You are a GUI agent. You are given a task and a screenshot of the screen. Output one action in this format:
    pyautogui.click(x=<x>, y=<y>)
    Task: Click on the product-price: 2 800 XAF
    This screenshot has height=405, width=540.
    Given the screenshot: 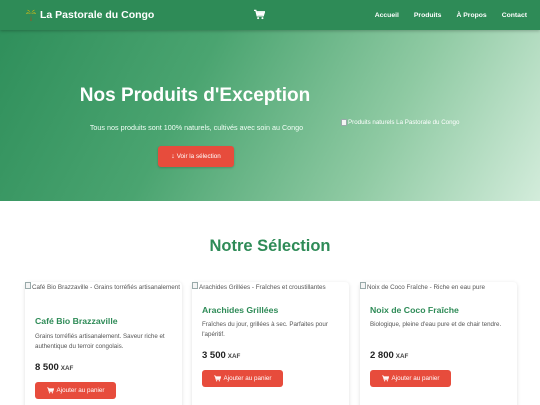 What is the action you would take?
    pyautogui.click(x=389, y=355)
    